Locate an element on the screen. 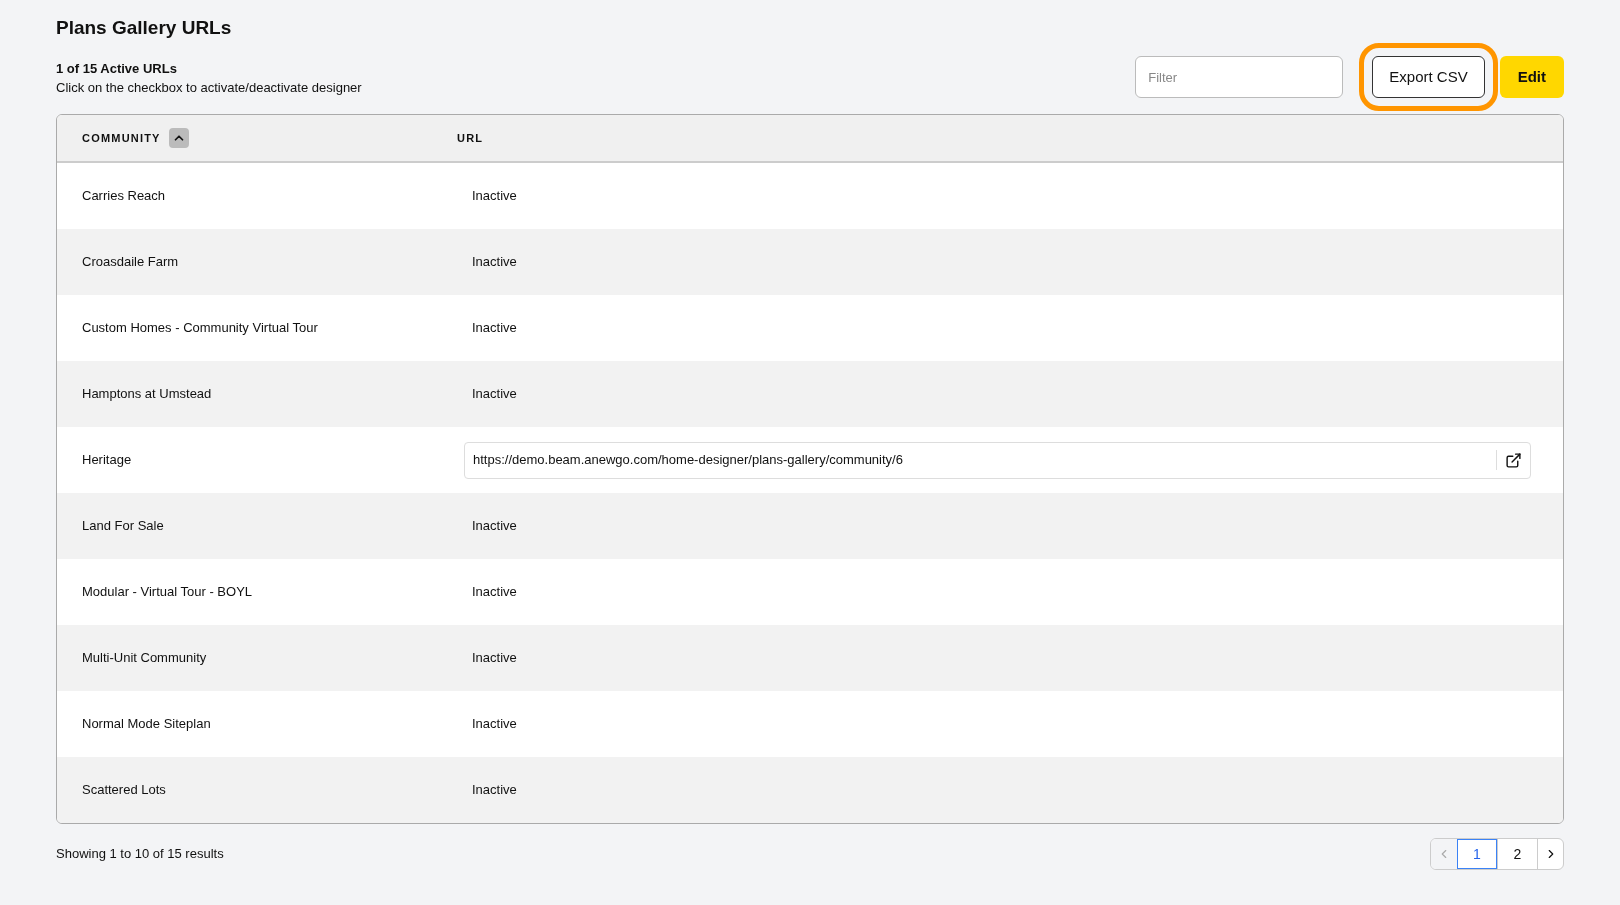 The width and height of the screenshot is (1620, 905). hint-text: Click on the checkbox to activate/deactivate designer is located at coordinates (209, 88).